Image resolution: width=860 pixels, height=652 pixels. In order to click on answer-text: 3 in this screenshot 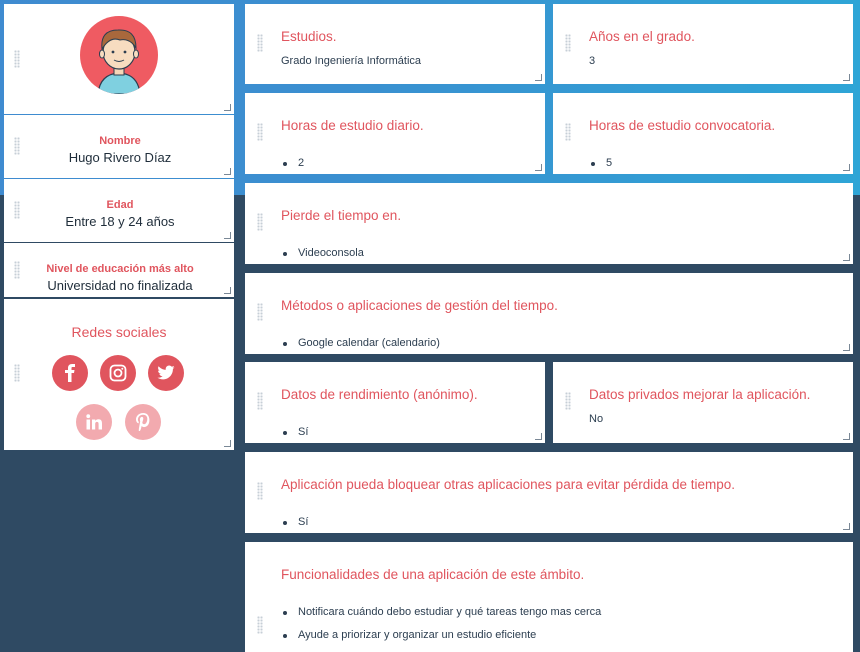, I will do `click(592, 61)`.